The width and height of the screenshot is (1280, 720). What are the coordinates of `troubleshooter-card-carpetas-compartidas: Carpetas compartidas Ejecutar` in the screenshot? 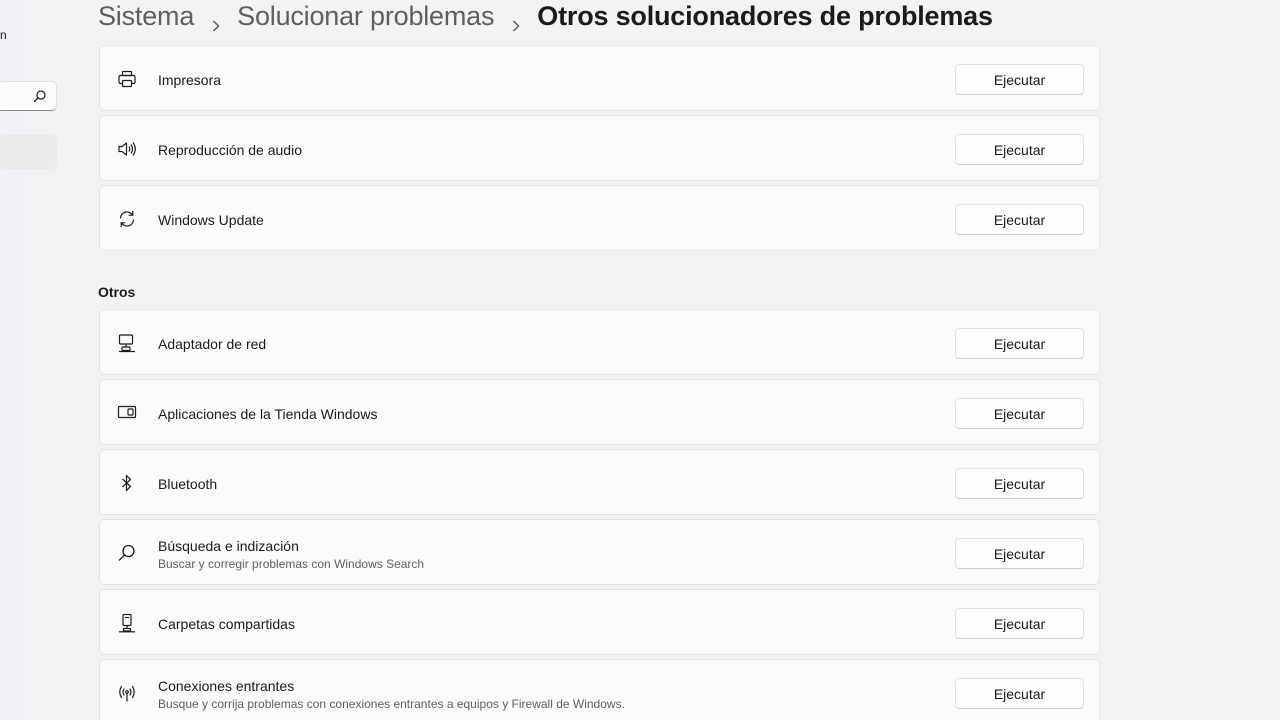 It's located at (599, 622).